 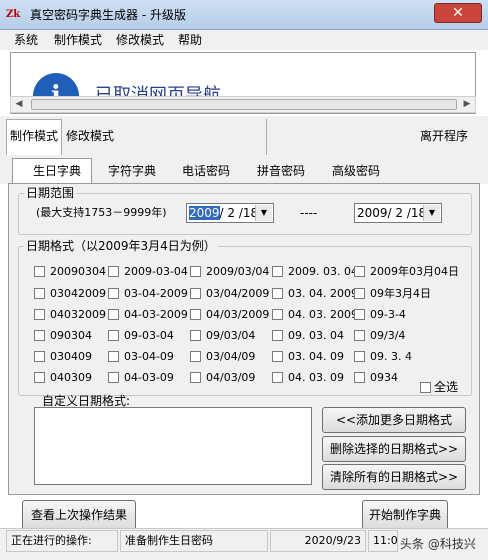 What do you see at coordinates (204, 213) in the screenshot?
I see `start-year-selected: 2009` at bounding box center [204, 213].